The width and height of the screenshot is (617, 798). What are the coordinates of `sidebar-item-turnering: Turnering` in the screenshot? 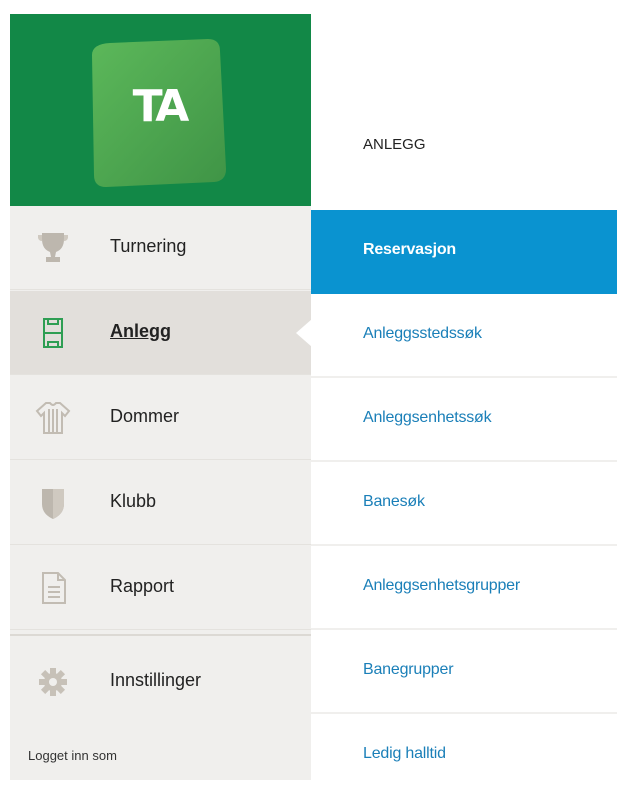 It's located at (160, 248).